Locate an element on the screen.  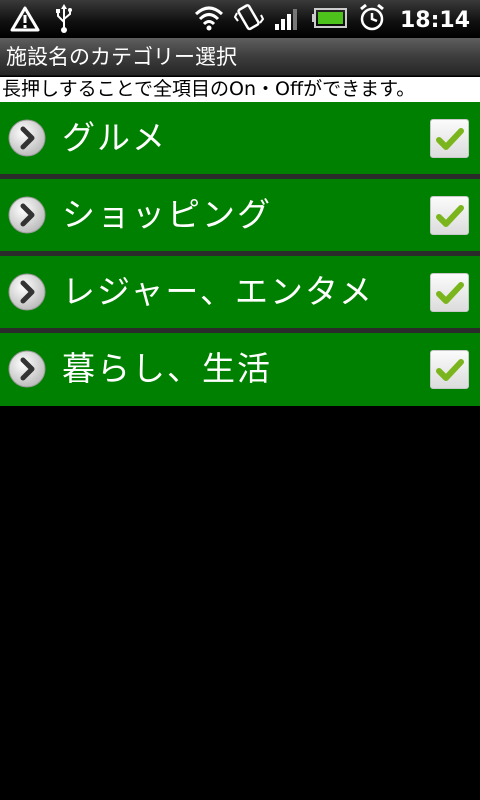
list-item-shopping: ショッピング is located at coordinates (240, 217).